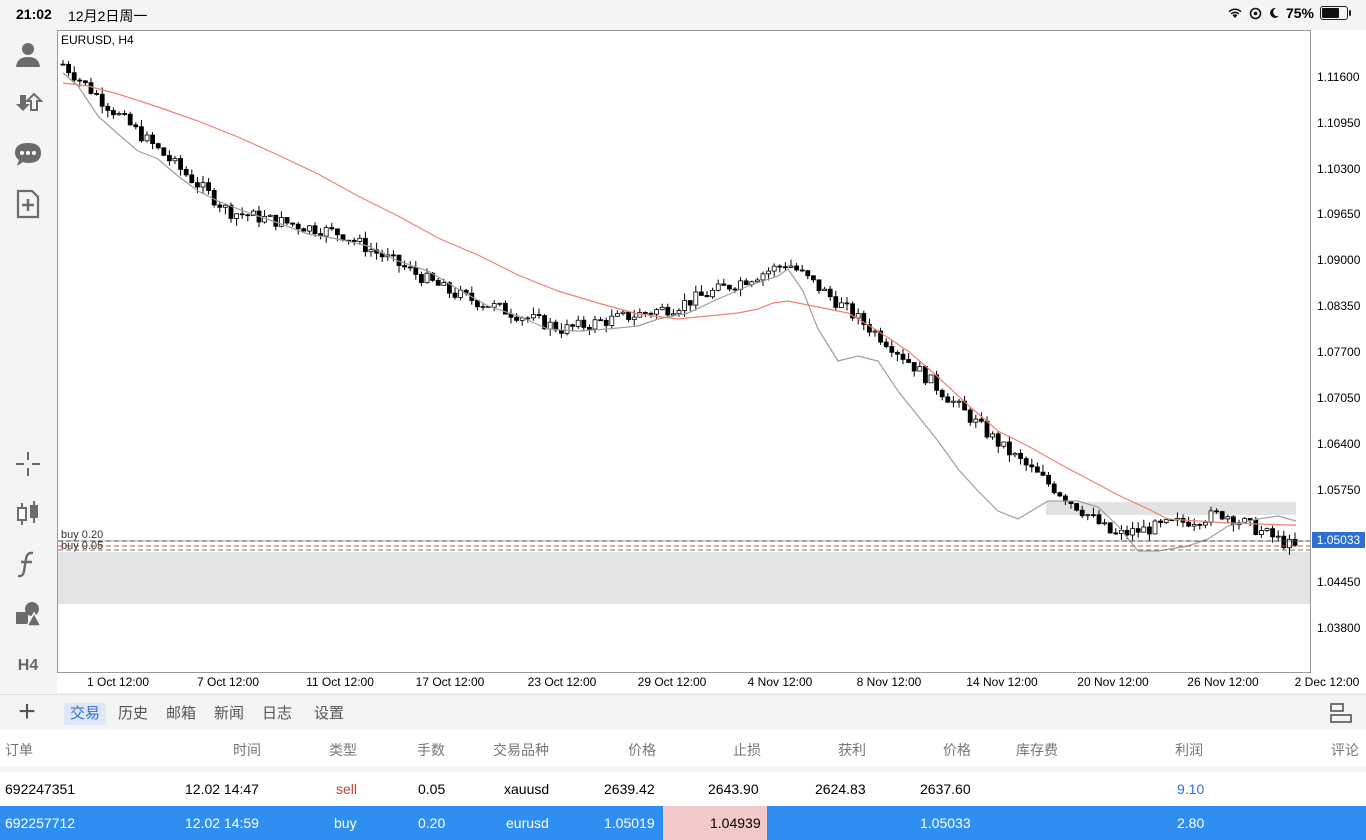 Image resolution: width=1366 pixels, height=840 pixels. Describe the element at coordinates (28, 54) in the screenshot. I see `account-icon` at that location.